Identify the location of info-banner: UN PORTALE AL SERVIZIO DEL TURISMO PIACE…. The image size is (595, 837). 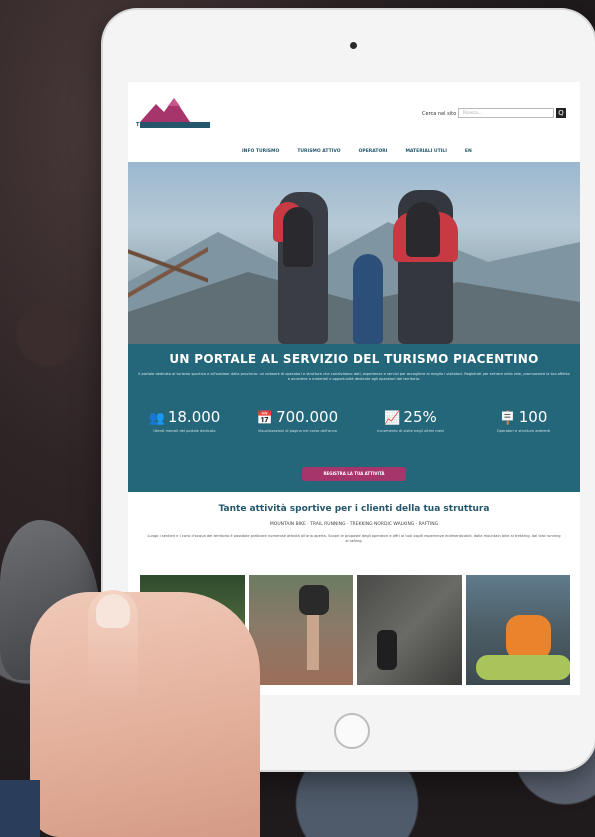
(354, 418).